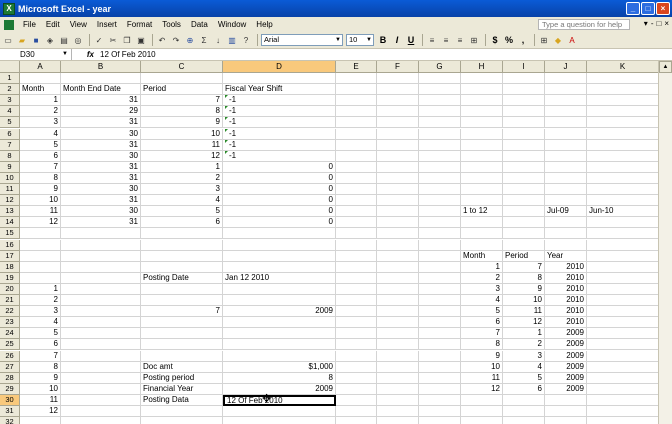 This screenshot has height=424, width=672. I want to click on percent-button: %, so click(509, 40).